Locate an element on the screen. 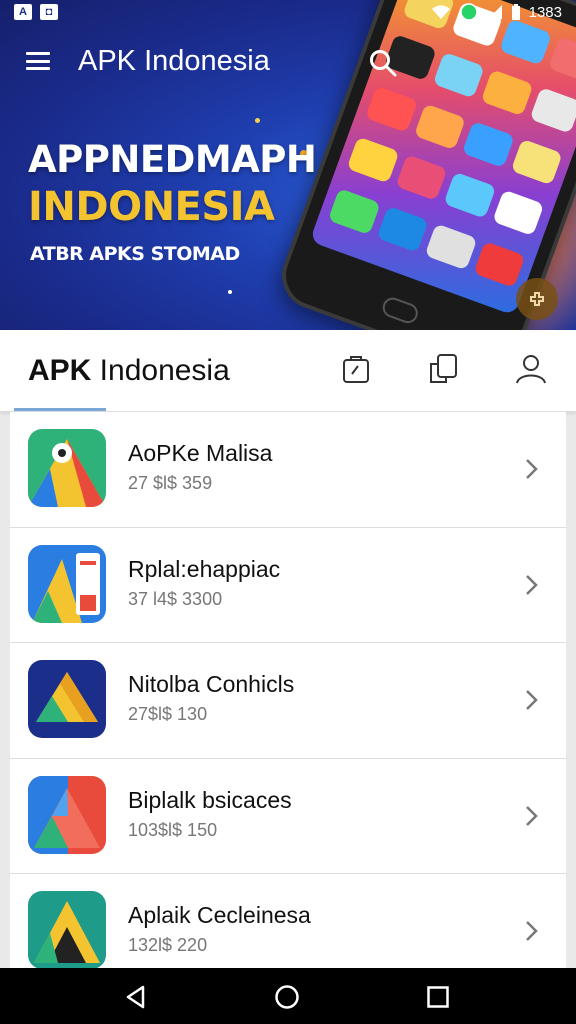 The width and height of the screenshot is (576, 1024). section-title-rest: Indonesia is located at coordinates (160, 370).